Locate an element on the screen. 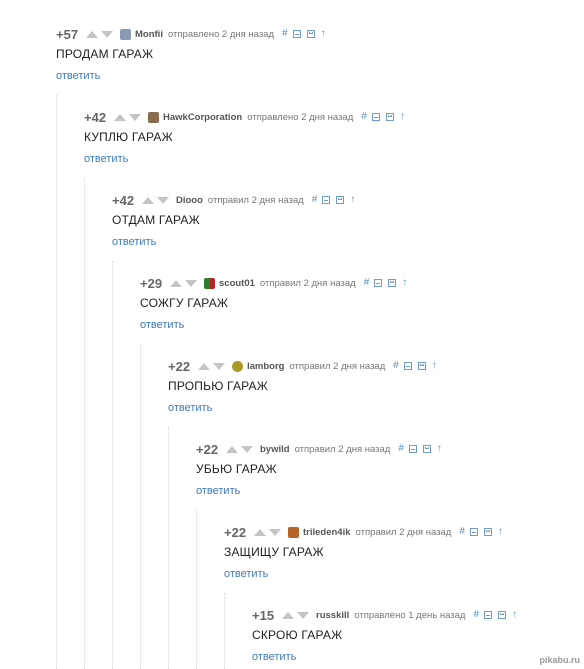 The image size is (584, 669). comment-username: trileden4ik is located at coordinates (327, 532).